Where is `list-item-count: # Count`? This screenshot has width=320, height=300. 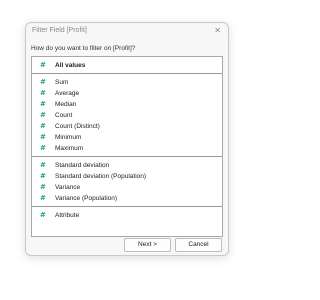
list-item-count: # Count is located at coordinates (127, 115).